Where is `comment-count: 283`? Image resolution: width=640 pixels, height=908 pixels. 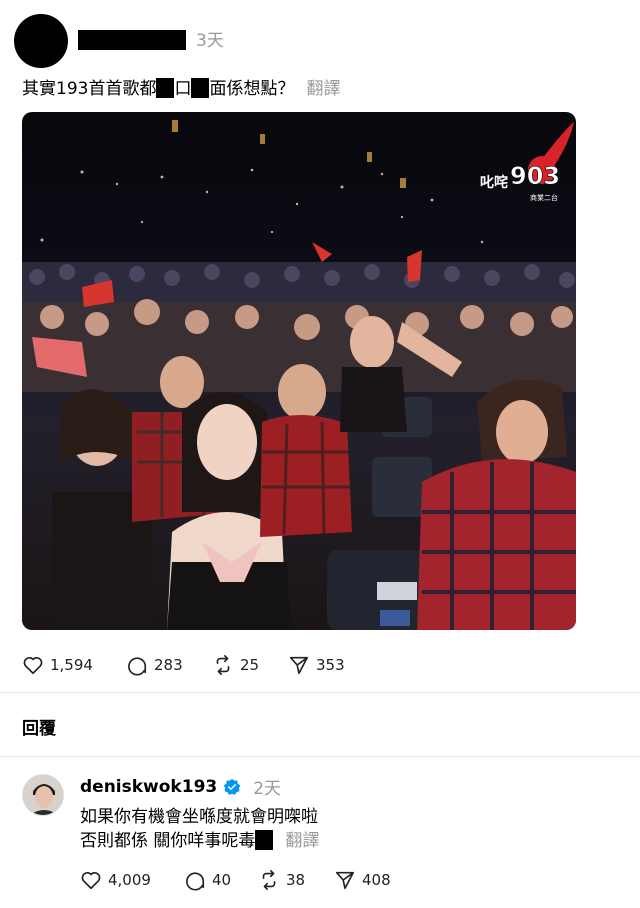 comment-count: 283 is located at coordinates (168, 665).